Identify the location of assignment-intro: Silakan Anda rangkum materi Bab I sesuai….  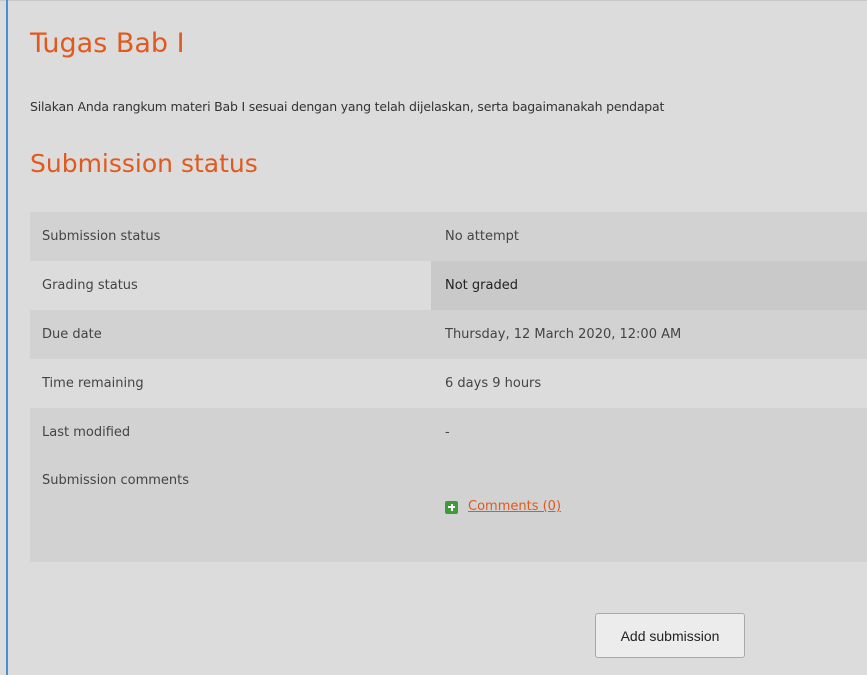
(347, 106).